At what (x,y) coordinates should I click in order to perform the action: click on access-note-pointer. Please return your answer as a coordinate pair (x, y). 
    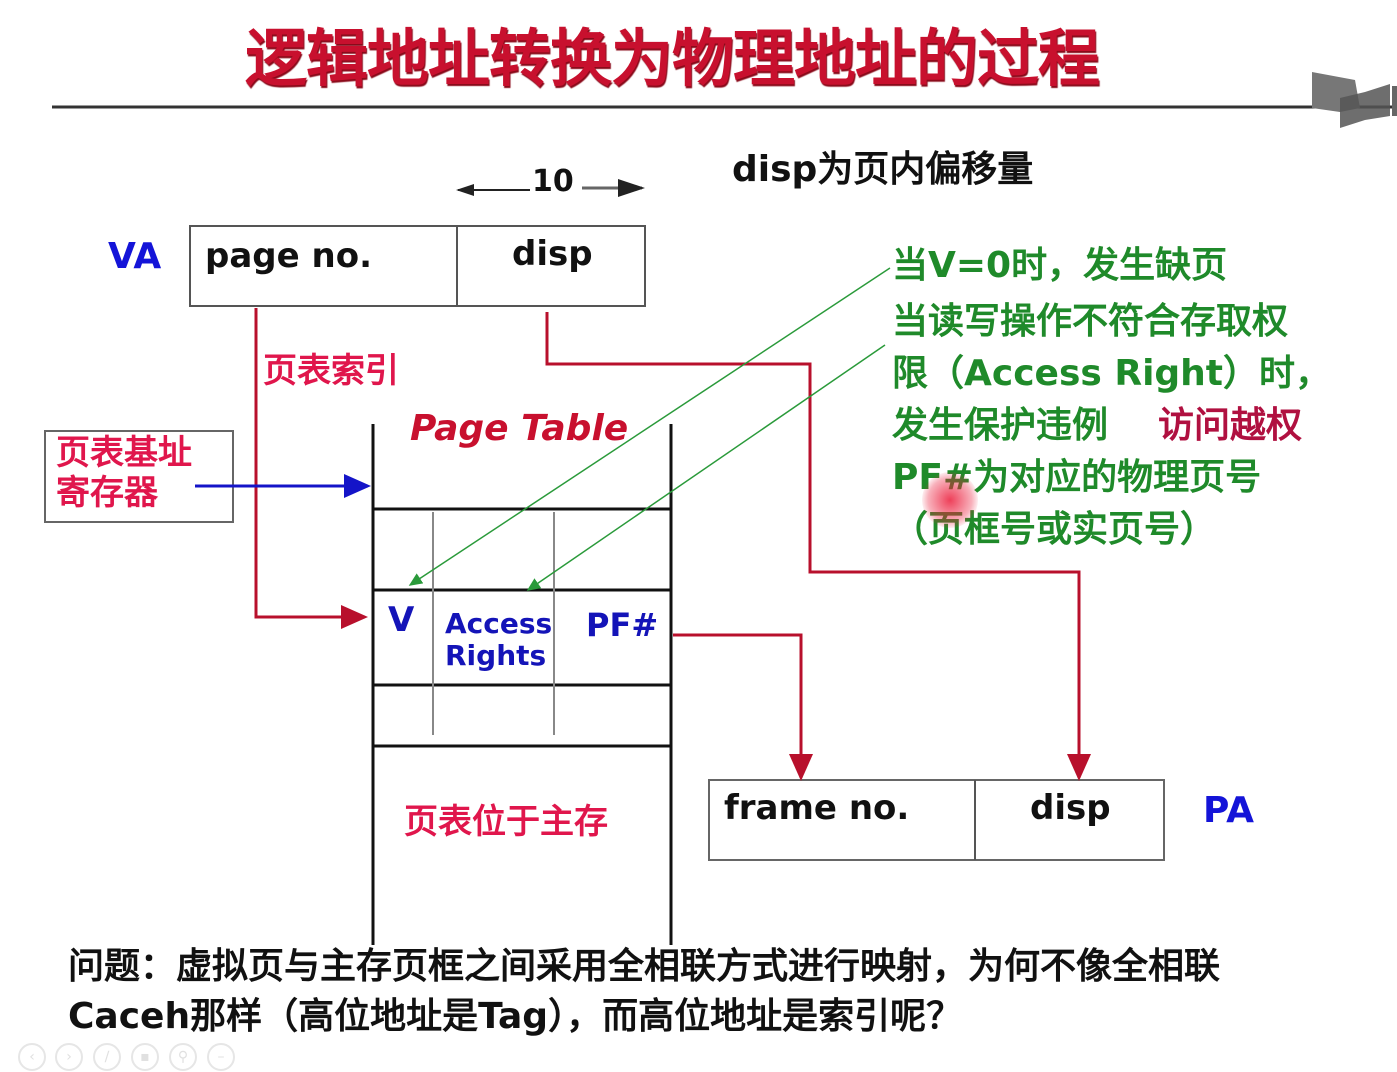
    Looking at the image, I should click on (706, 467).